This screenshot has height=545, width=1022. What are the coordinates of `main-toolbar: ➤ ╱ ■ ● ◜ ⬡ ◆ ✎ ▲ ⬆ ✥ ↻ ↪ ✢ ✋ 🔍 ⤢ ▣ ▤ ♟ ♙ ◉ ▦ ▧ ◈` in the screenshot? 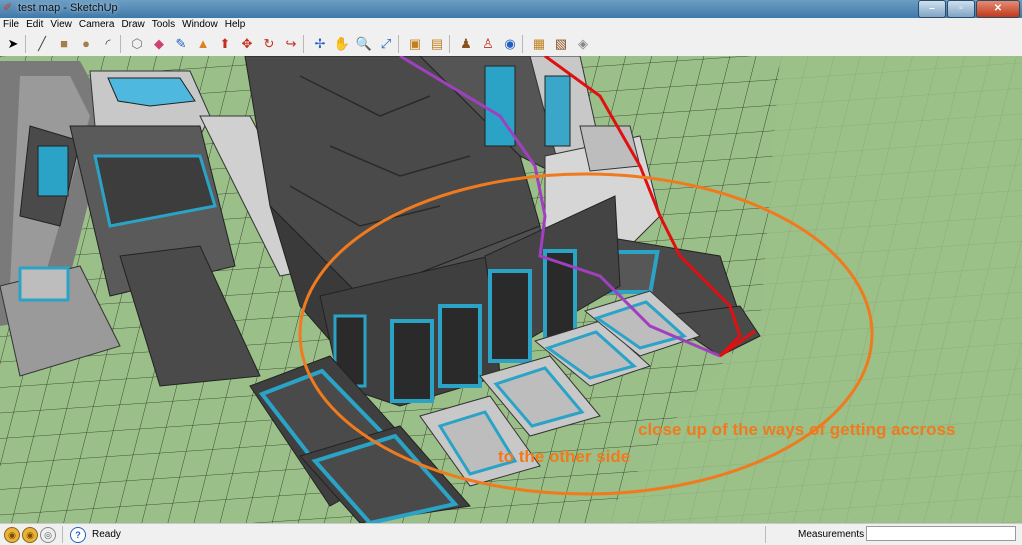 It's located at (511, 44).